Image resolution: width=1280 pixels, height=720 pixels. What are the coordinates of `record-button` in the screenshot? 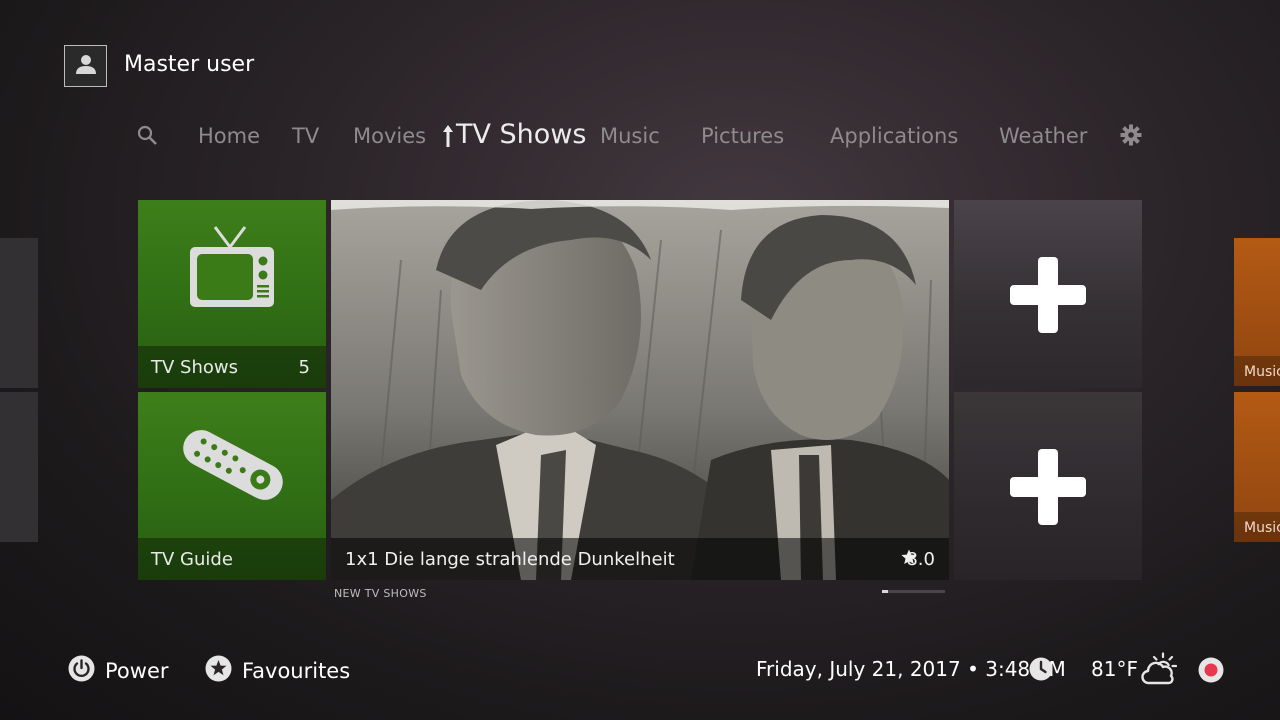 It's located at (1211, 672).